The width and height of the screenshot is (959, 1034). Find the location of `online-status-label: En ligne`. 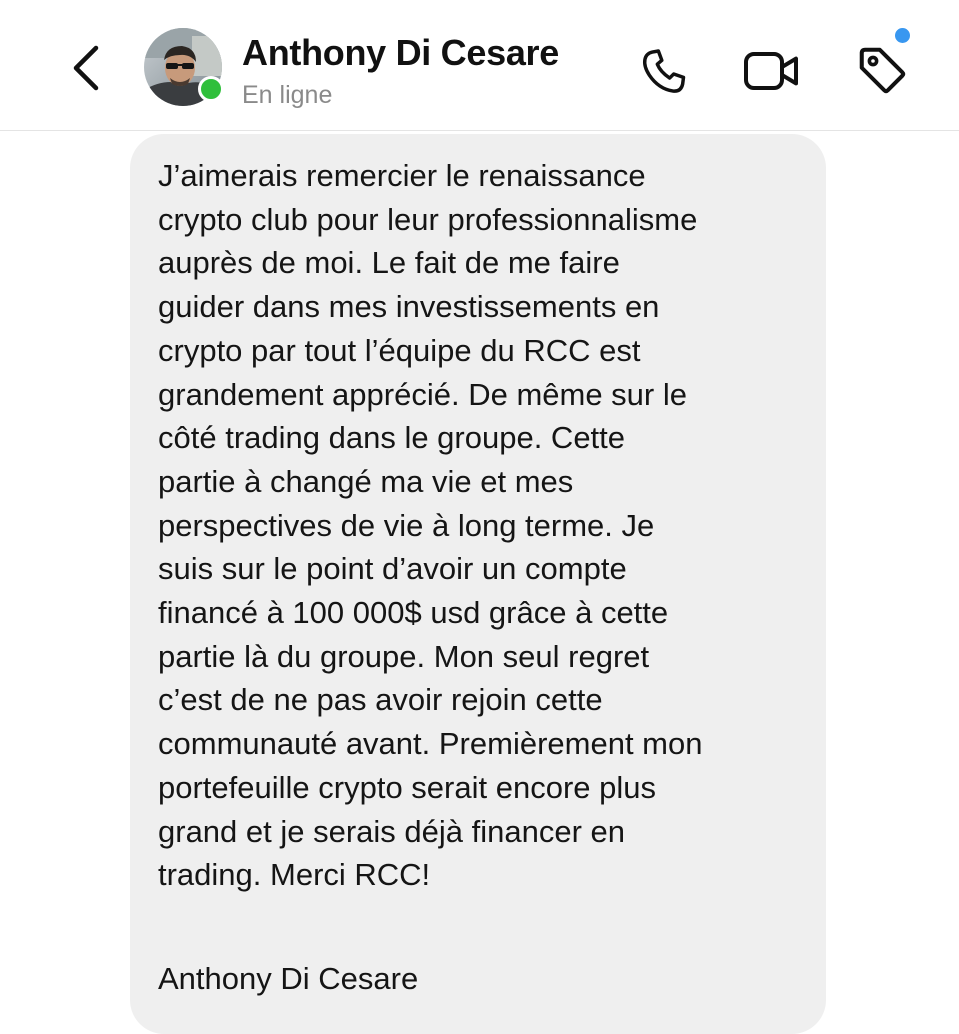

online-status-label: En ligne is located at coordinates (287, 95).